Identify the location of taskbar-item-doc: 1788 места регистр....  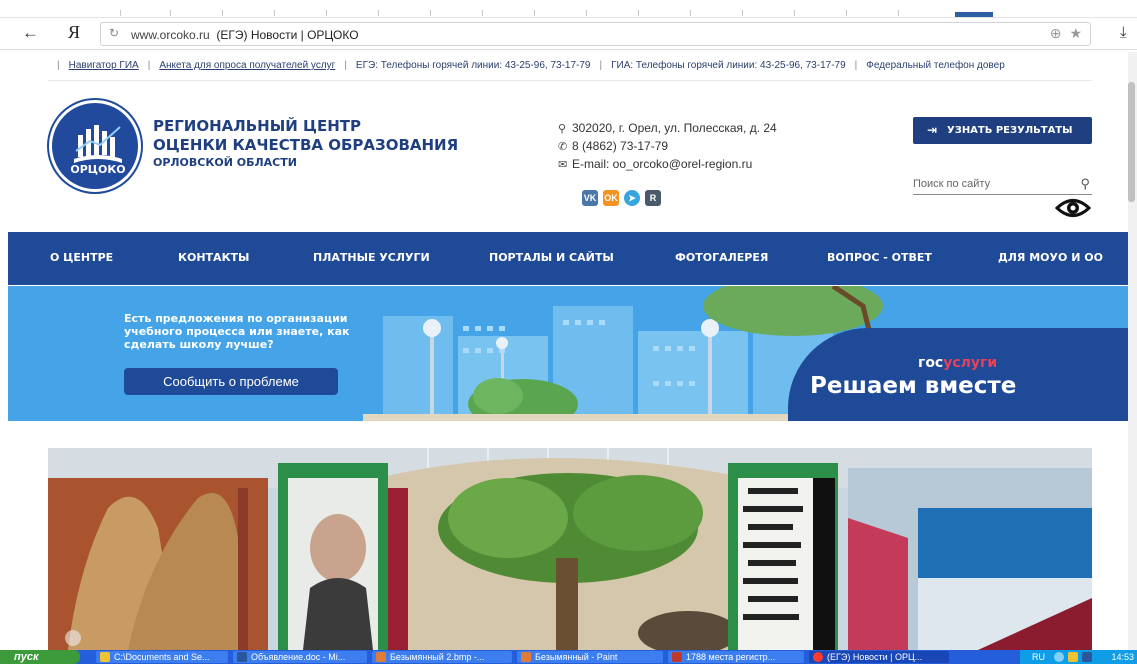
(736, 657).